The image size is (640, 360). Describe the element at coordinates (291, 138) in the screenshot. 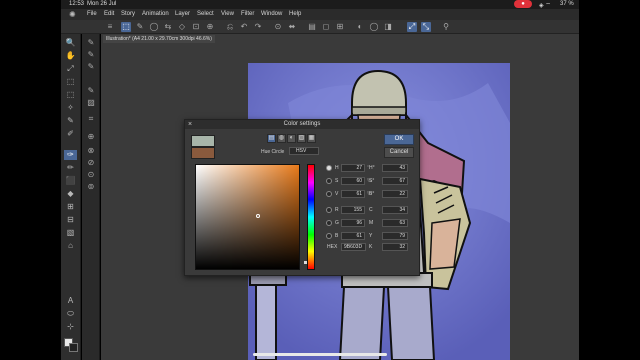

I see `mode-wheel-icon: ◐` at that location.